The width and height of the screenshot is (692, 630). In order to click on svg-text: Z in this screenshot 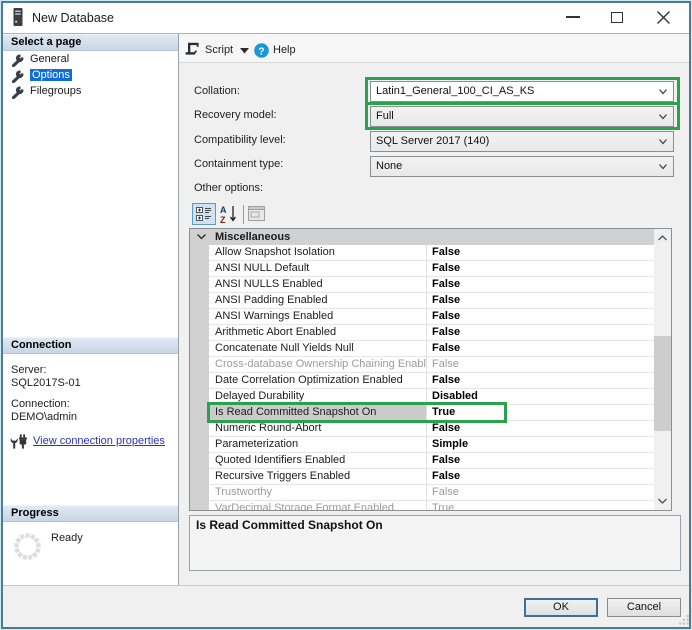, I will do `click(223, 219)`.